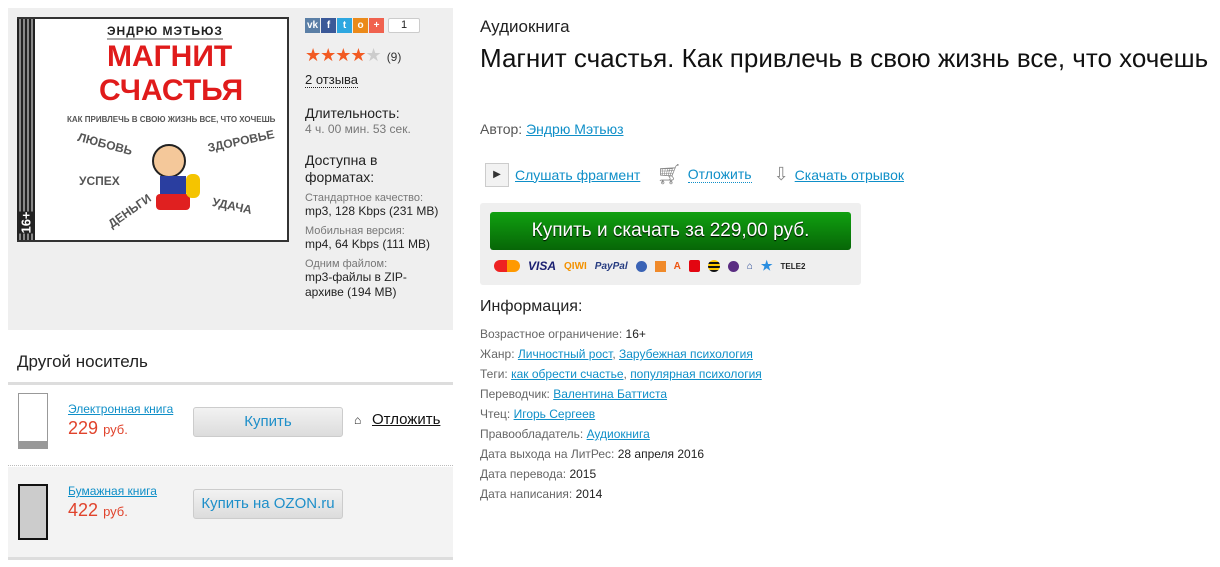 Image resolution: width=1220 pixels, height=567 pixels. Describe the element at coordinates (686, 354) in the screenshot. I see `genre-link: Зарубежная психология` at that location.